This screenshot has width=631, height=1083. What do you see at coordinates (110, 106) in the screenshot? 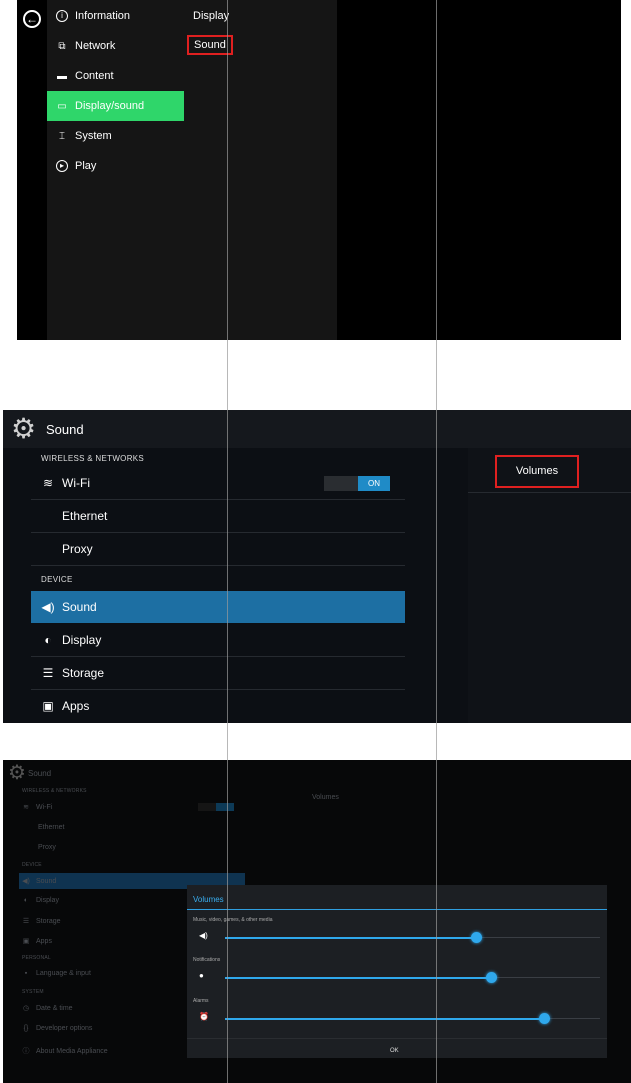
I see `menu-item-label: Display/sound` at bounding box center [110, 106].